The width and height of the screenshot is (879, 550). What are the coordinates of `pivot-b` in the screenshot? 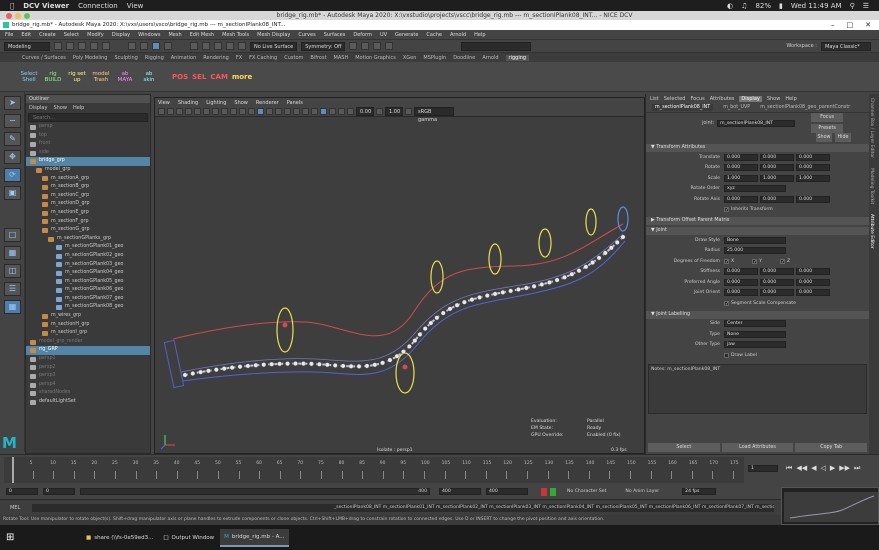 It's located at (405, 367).